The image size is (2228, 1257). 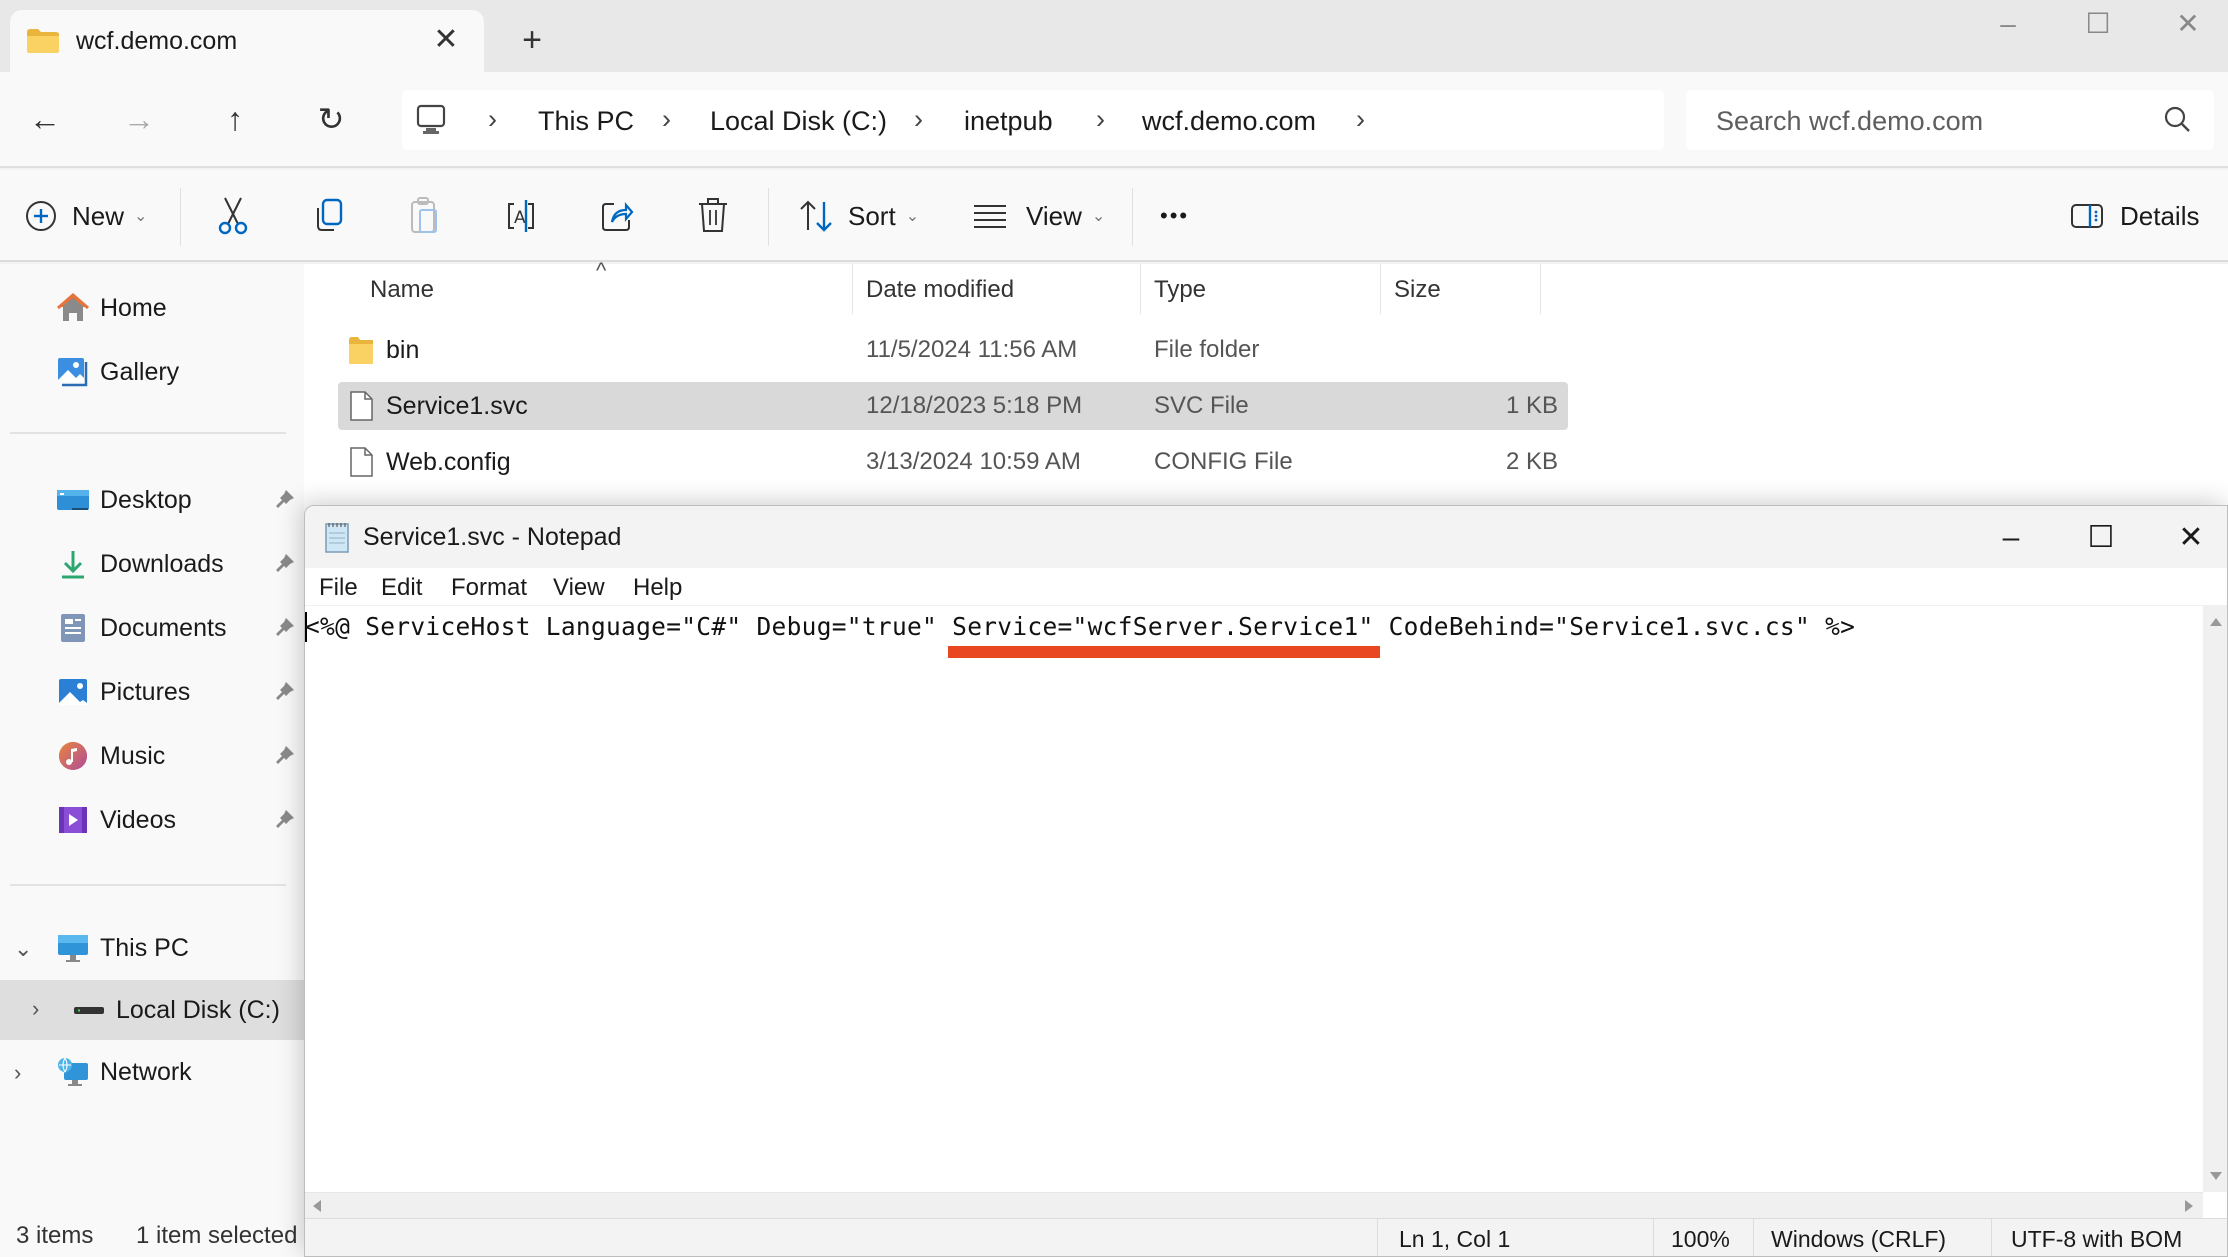 What do you see at coordinates (233, 216) in the screenshot?
I see `cut-button` at bounding box center [233, 216].